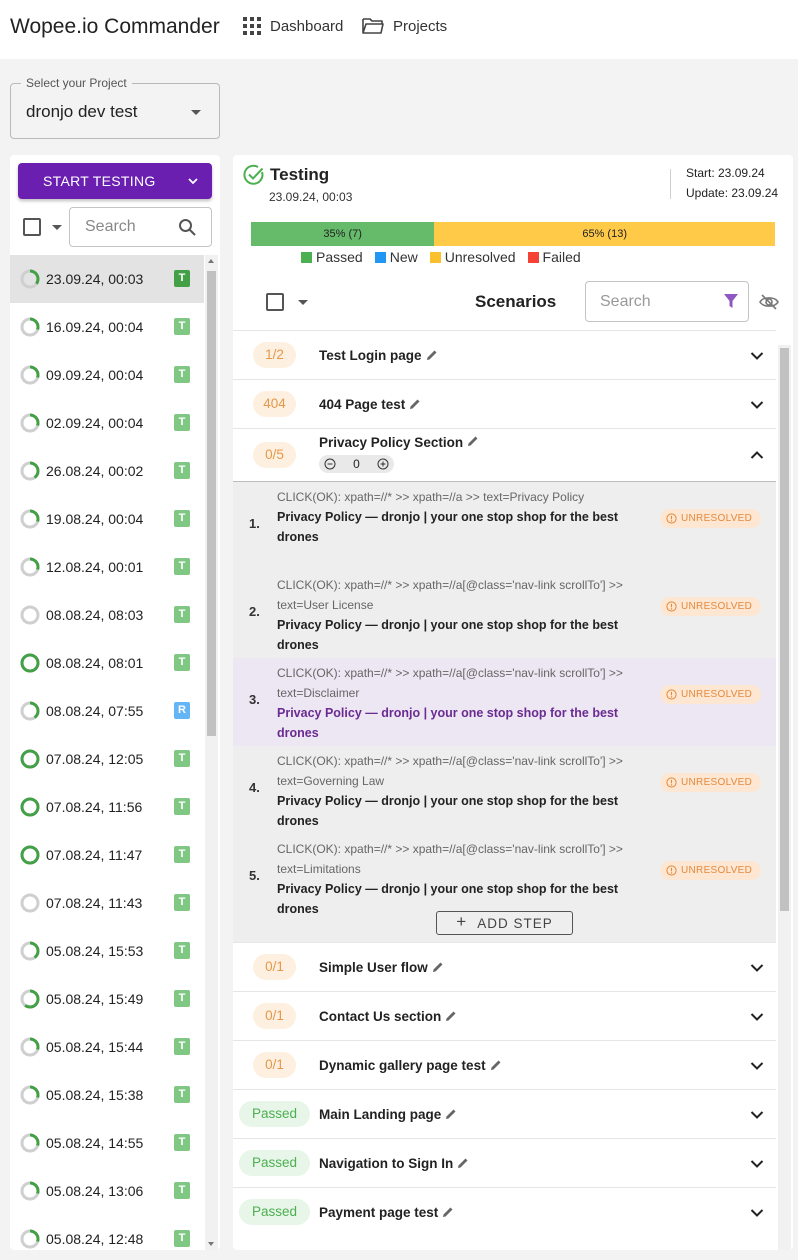 This screenshot has width=798, height=1260. What do you see at coordinates (107, 423) in the screenshot?
I see `run-list-item: 02.09.24, 00:04 T` at bounding box center [107, 423].